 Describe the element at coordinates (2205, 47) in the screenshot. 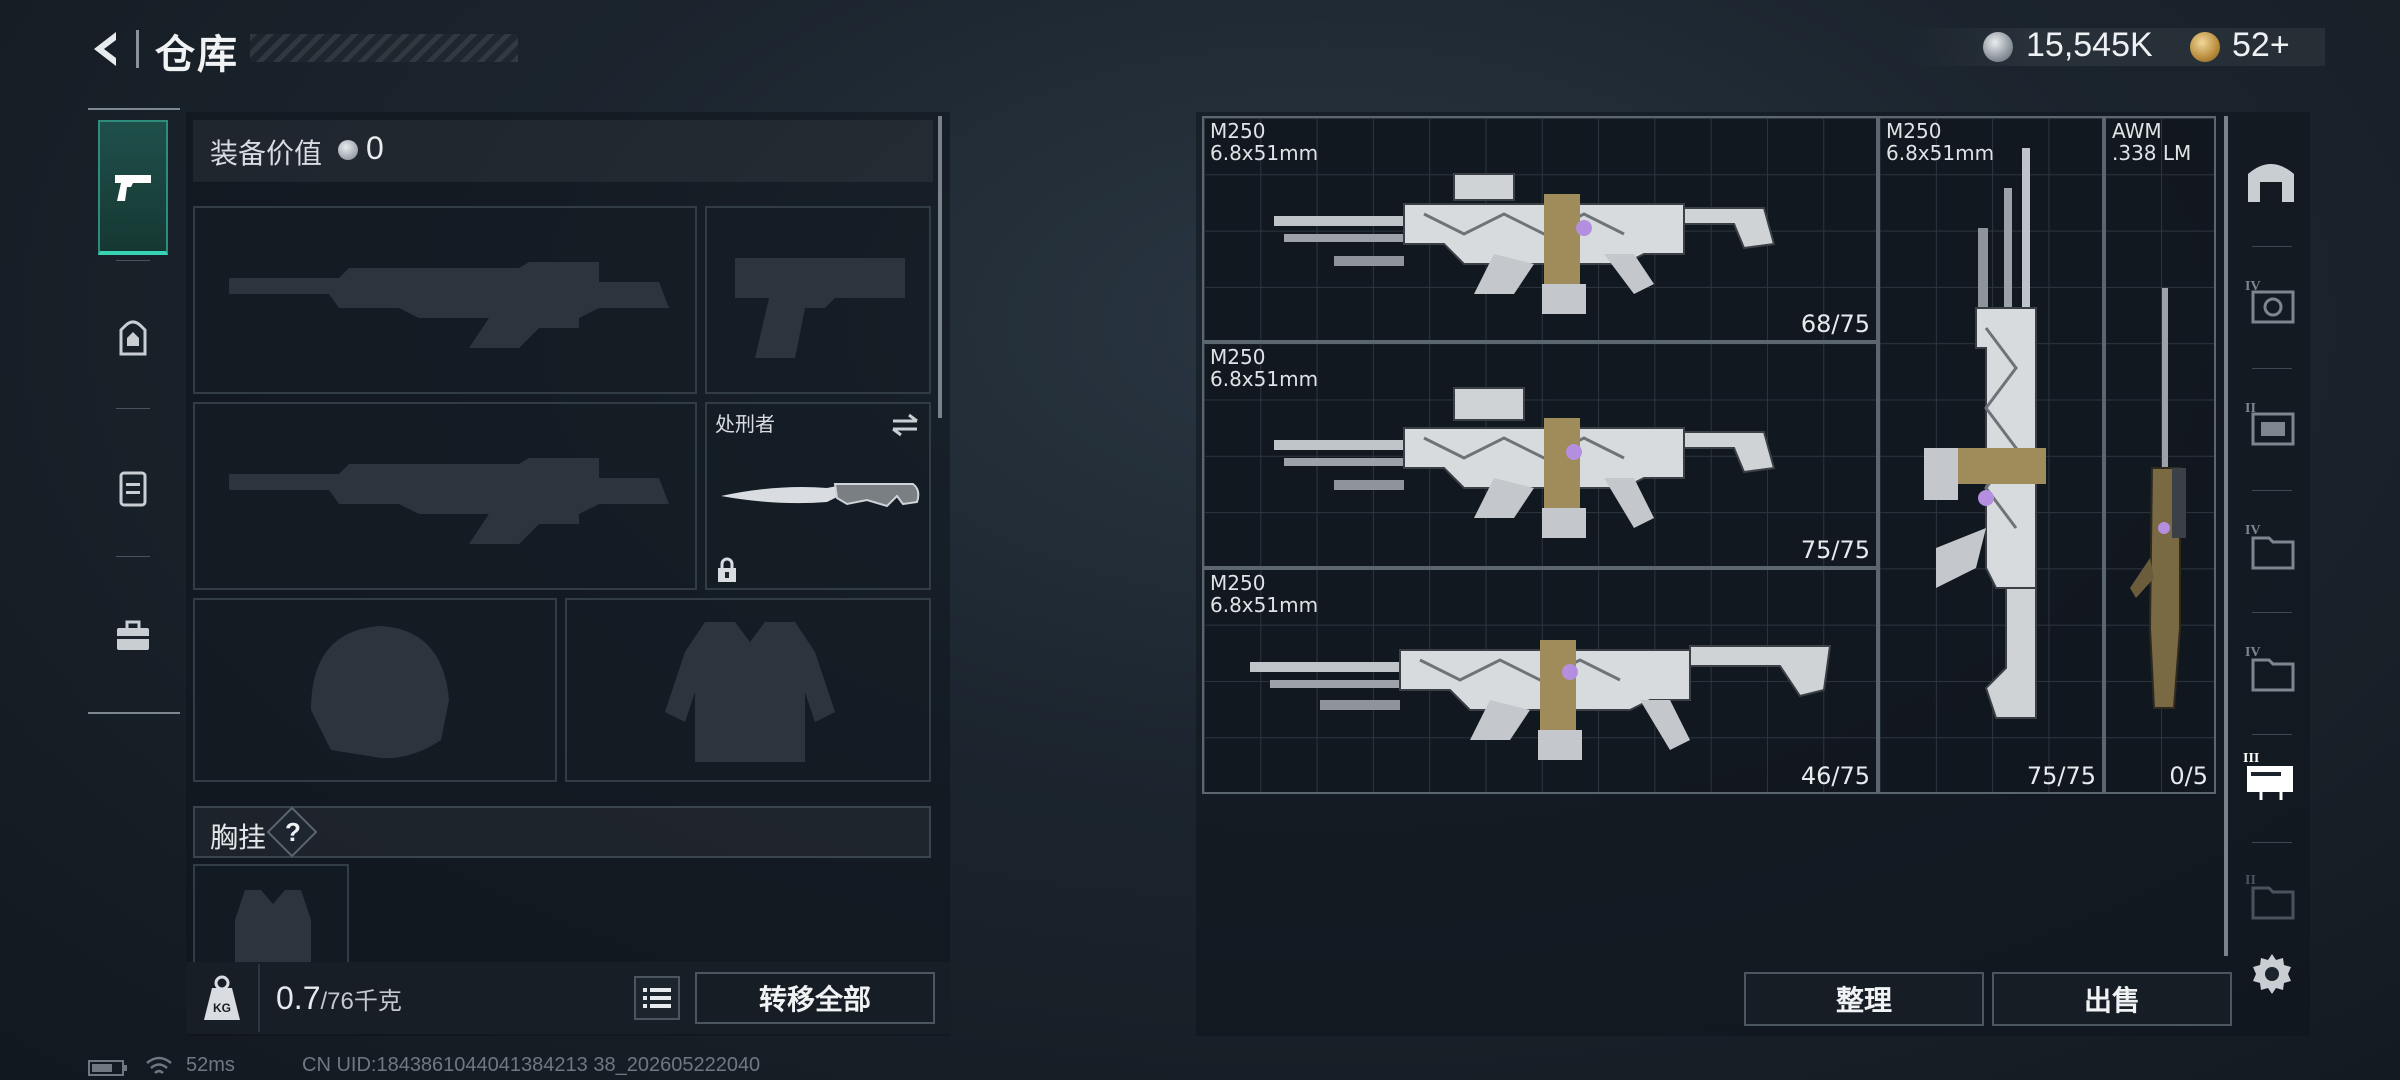

I see `gold-coin-icon` at that location.